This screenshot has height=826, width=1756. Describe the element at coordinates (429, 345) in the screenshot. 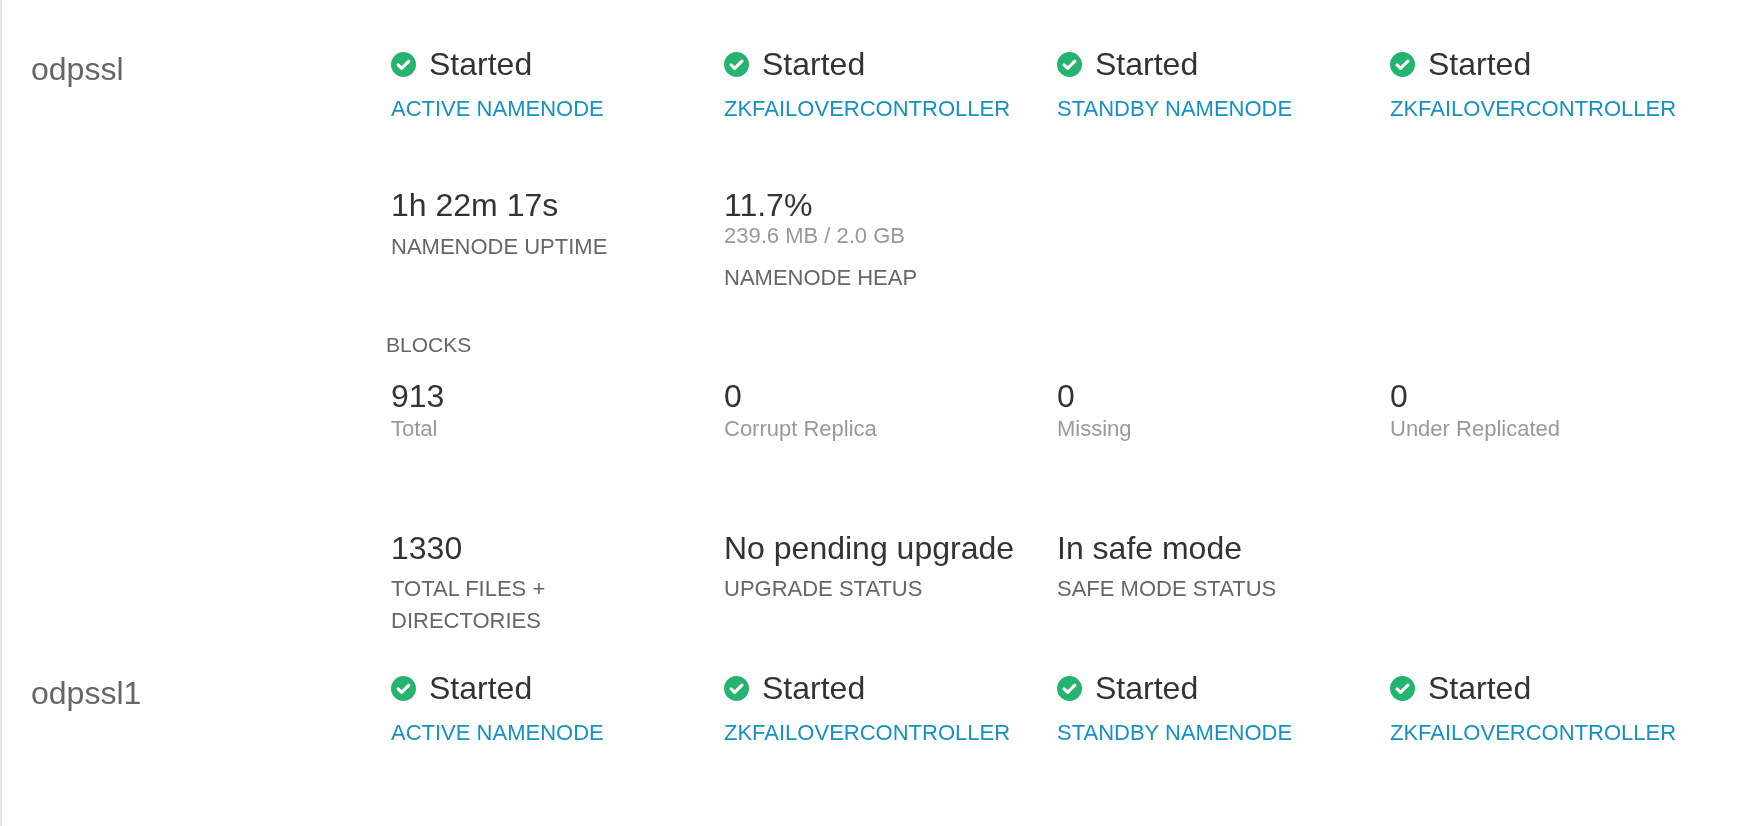

I see `section-title: BLOCKS` at that location.